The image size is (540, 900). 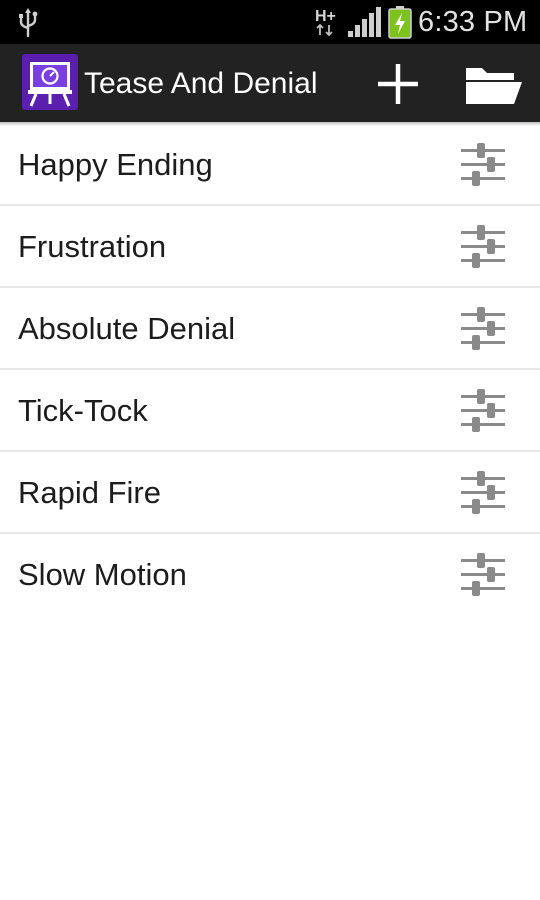 I want to click on list-item-label: Tick-Tock, so click(x=83, y=410).